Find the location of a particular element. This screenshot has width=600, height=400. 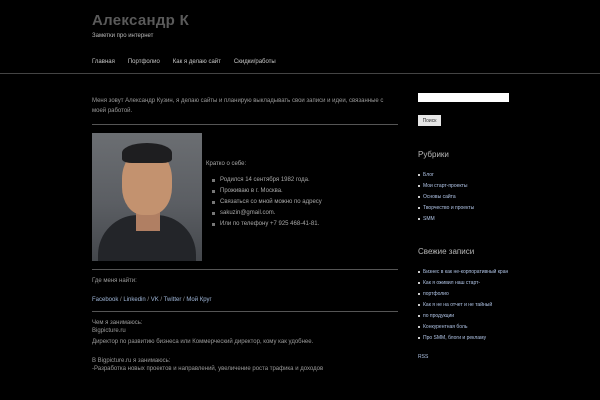

social-link-twitter: Twitter is located at coordinates (173, 300).